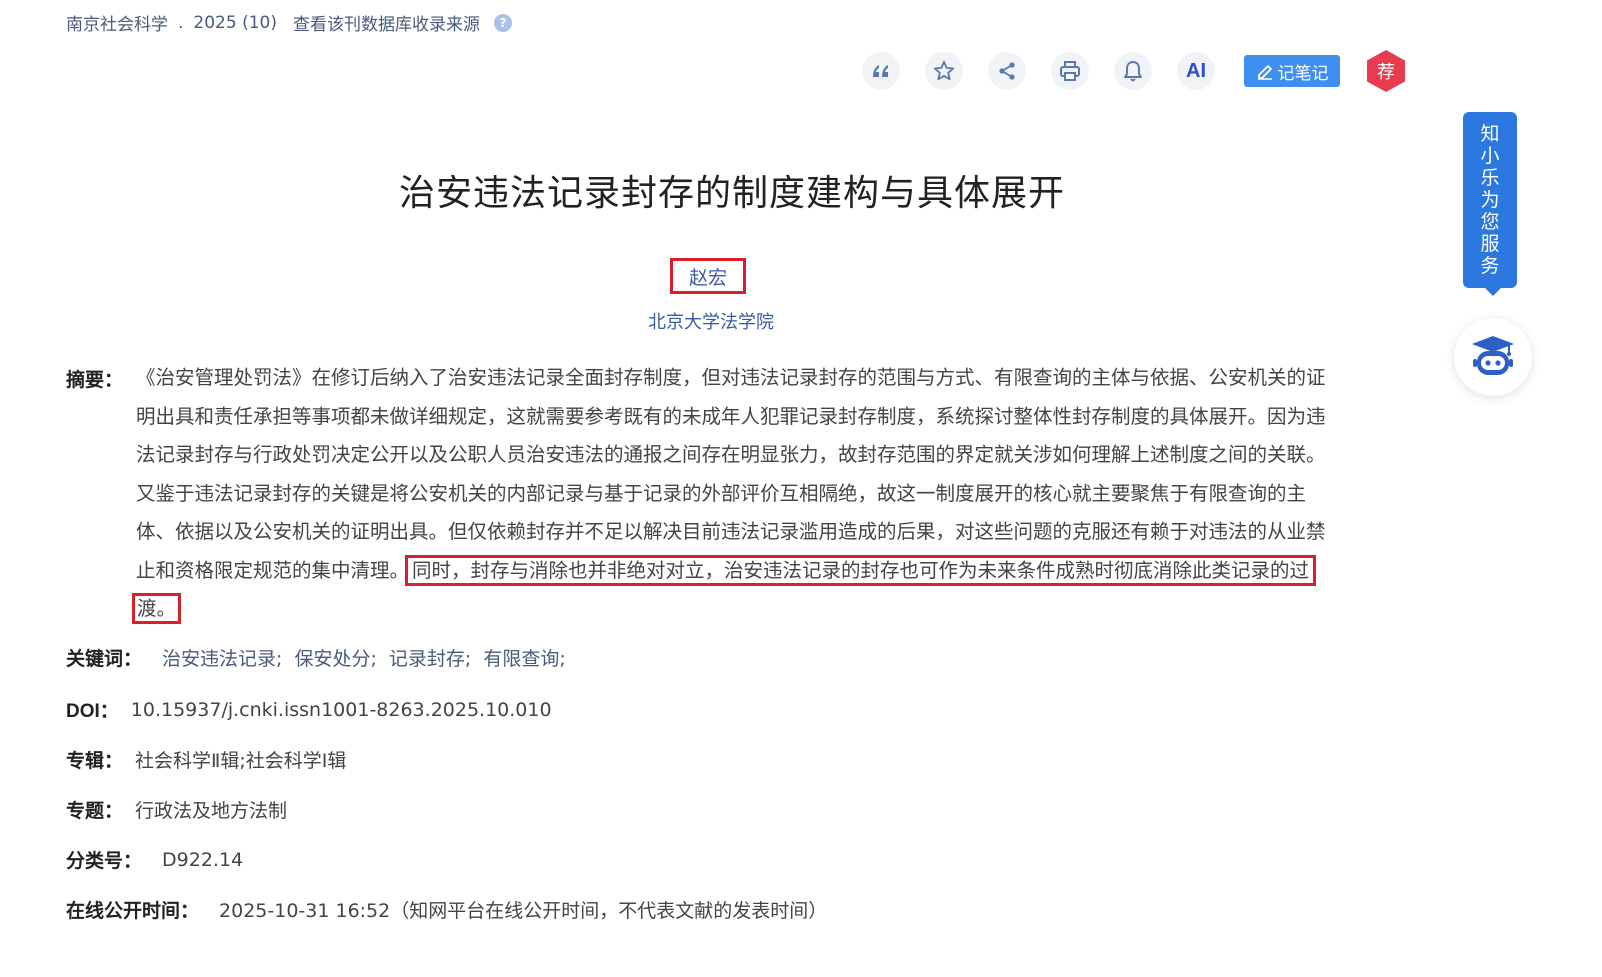 Image resolution: width=1602 pixels, height=977 pixels. I want to click on quote-icon, so click(881, 71).